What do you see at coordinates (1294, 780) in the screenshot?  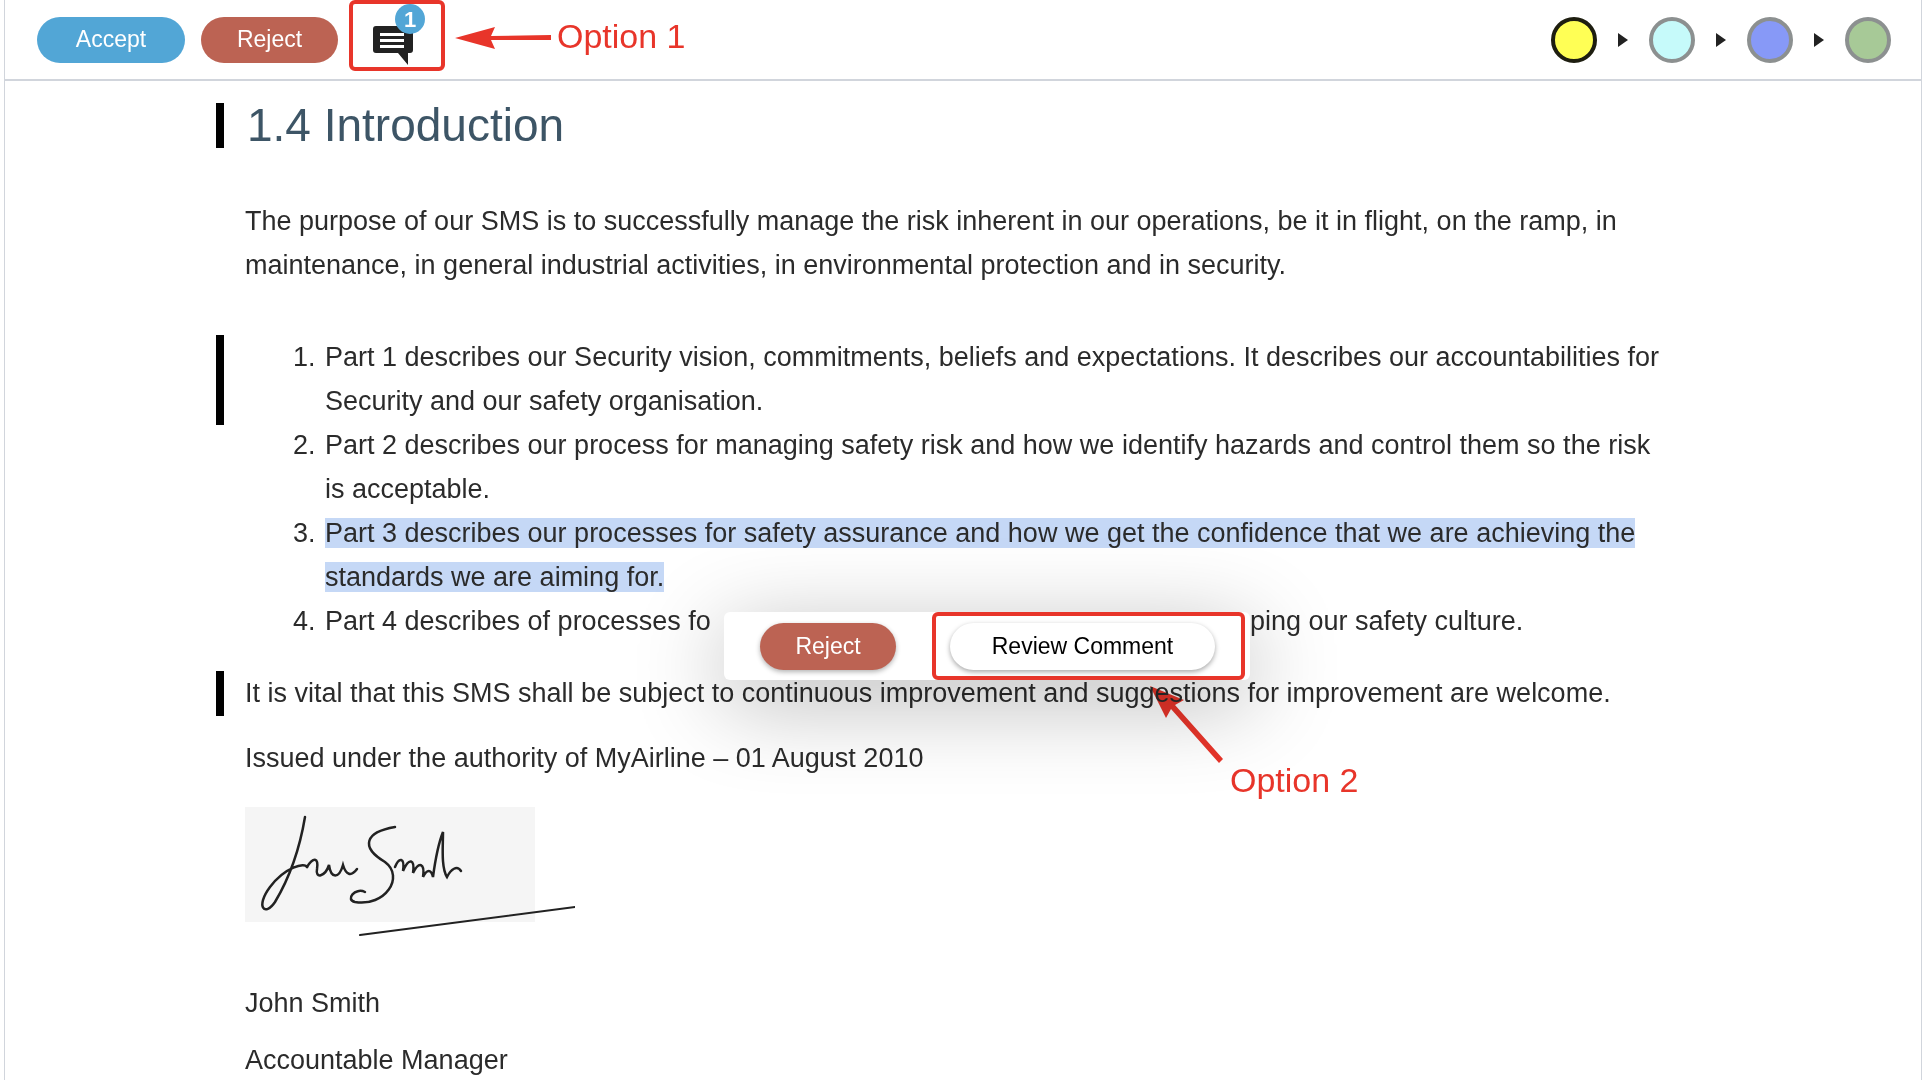 I see `annotation-label: Option 2` at bounding box center [1294, 780].